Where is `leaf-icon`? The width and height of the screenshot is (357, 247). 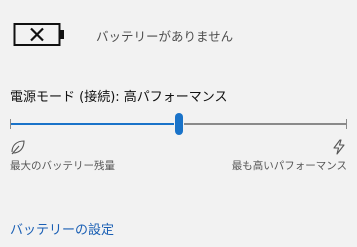
leaf-icon is located at coordinates (18, 147).